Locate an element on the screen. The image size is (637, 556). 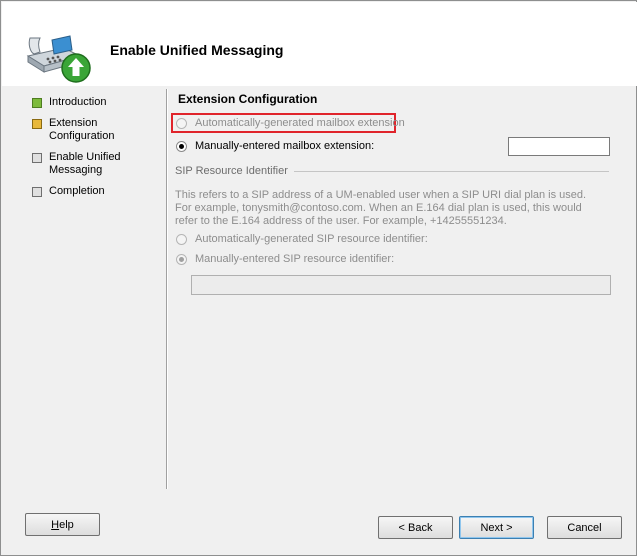
auto-extension-radio is located at coordinates (181, 123).